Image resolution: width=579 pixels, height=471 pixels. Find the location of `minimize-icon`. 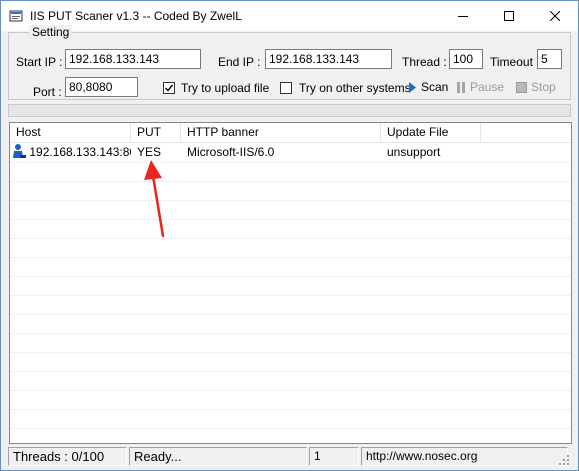

minimize-icon is located at coordinates (463, 16).